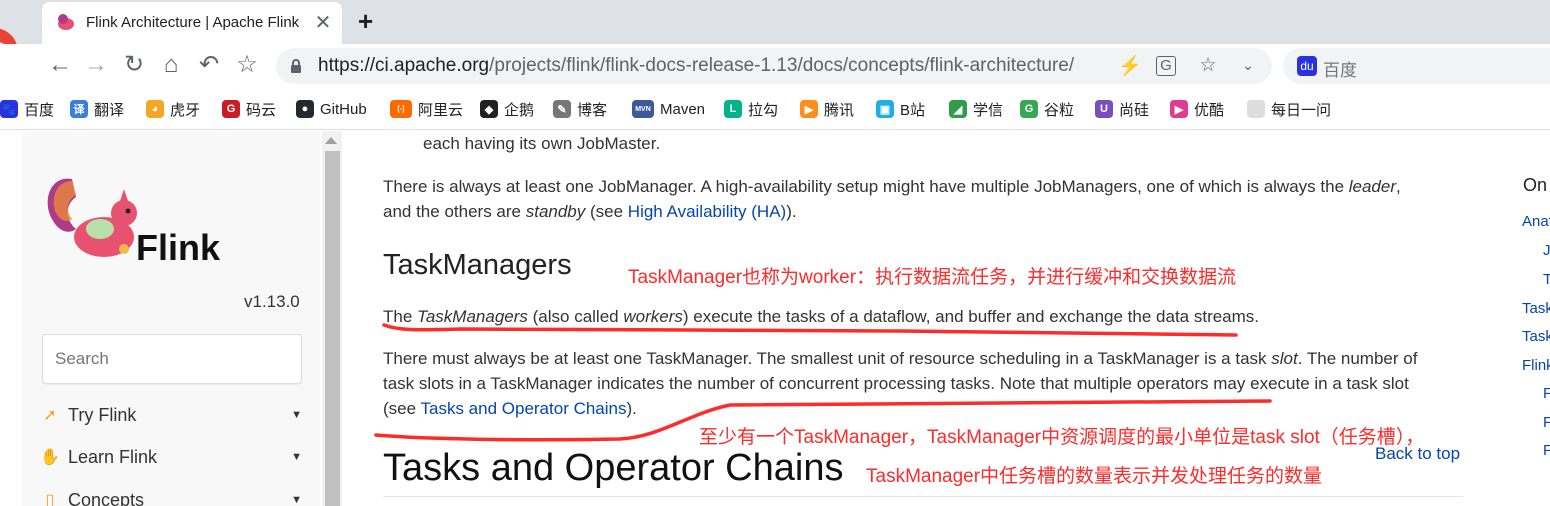 The image size is (1550, 506). Describe the element at coordinates (809, 109) in the screenshot. I see `tencent-video-icon: ▶` at that location.